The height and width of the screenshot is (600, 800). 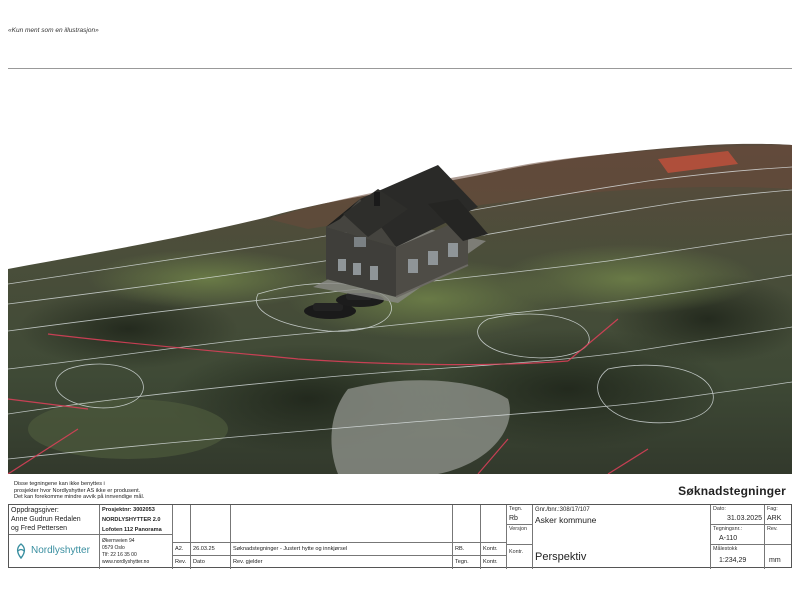 What do you see at coordinates (467, 562) in the screenshot?
I see `drawn-header: Tegn.` at bounding box center [467, 562].